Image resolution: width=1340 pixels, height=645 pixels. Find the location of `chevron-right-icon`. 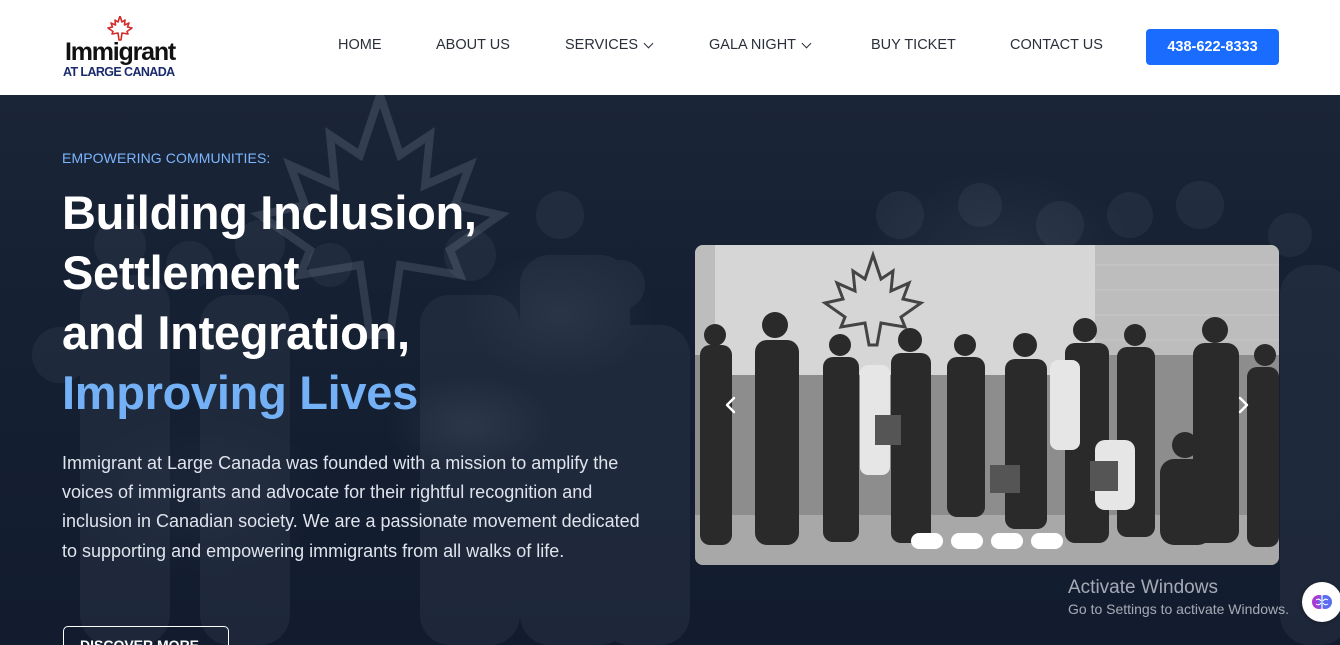

chevron-right-icon is located at coordinates (1243, 405).